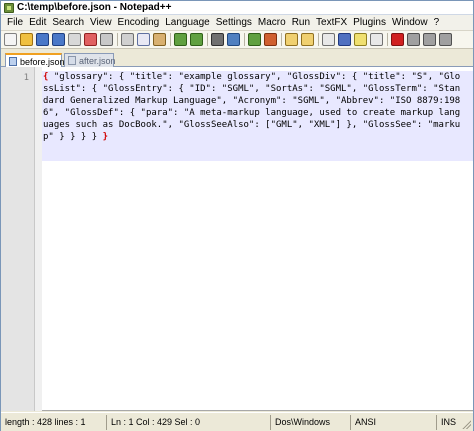  What do you see at coordinates (42, 39) in the screenshot?
I see `save-icon` at bounding box center [42, 39].